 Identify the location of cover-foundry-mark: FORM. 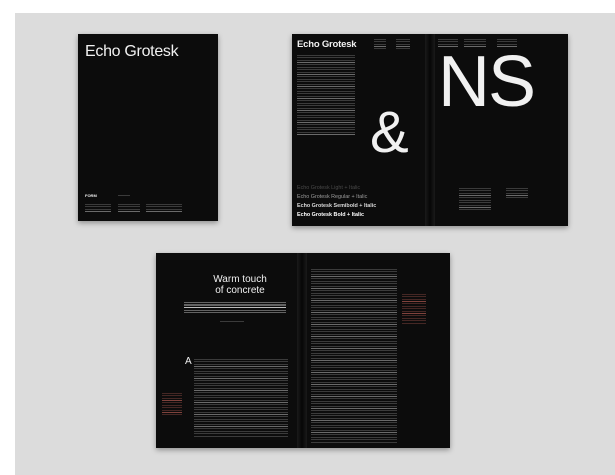
(91, 195).